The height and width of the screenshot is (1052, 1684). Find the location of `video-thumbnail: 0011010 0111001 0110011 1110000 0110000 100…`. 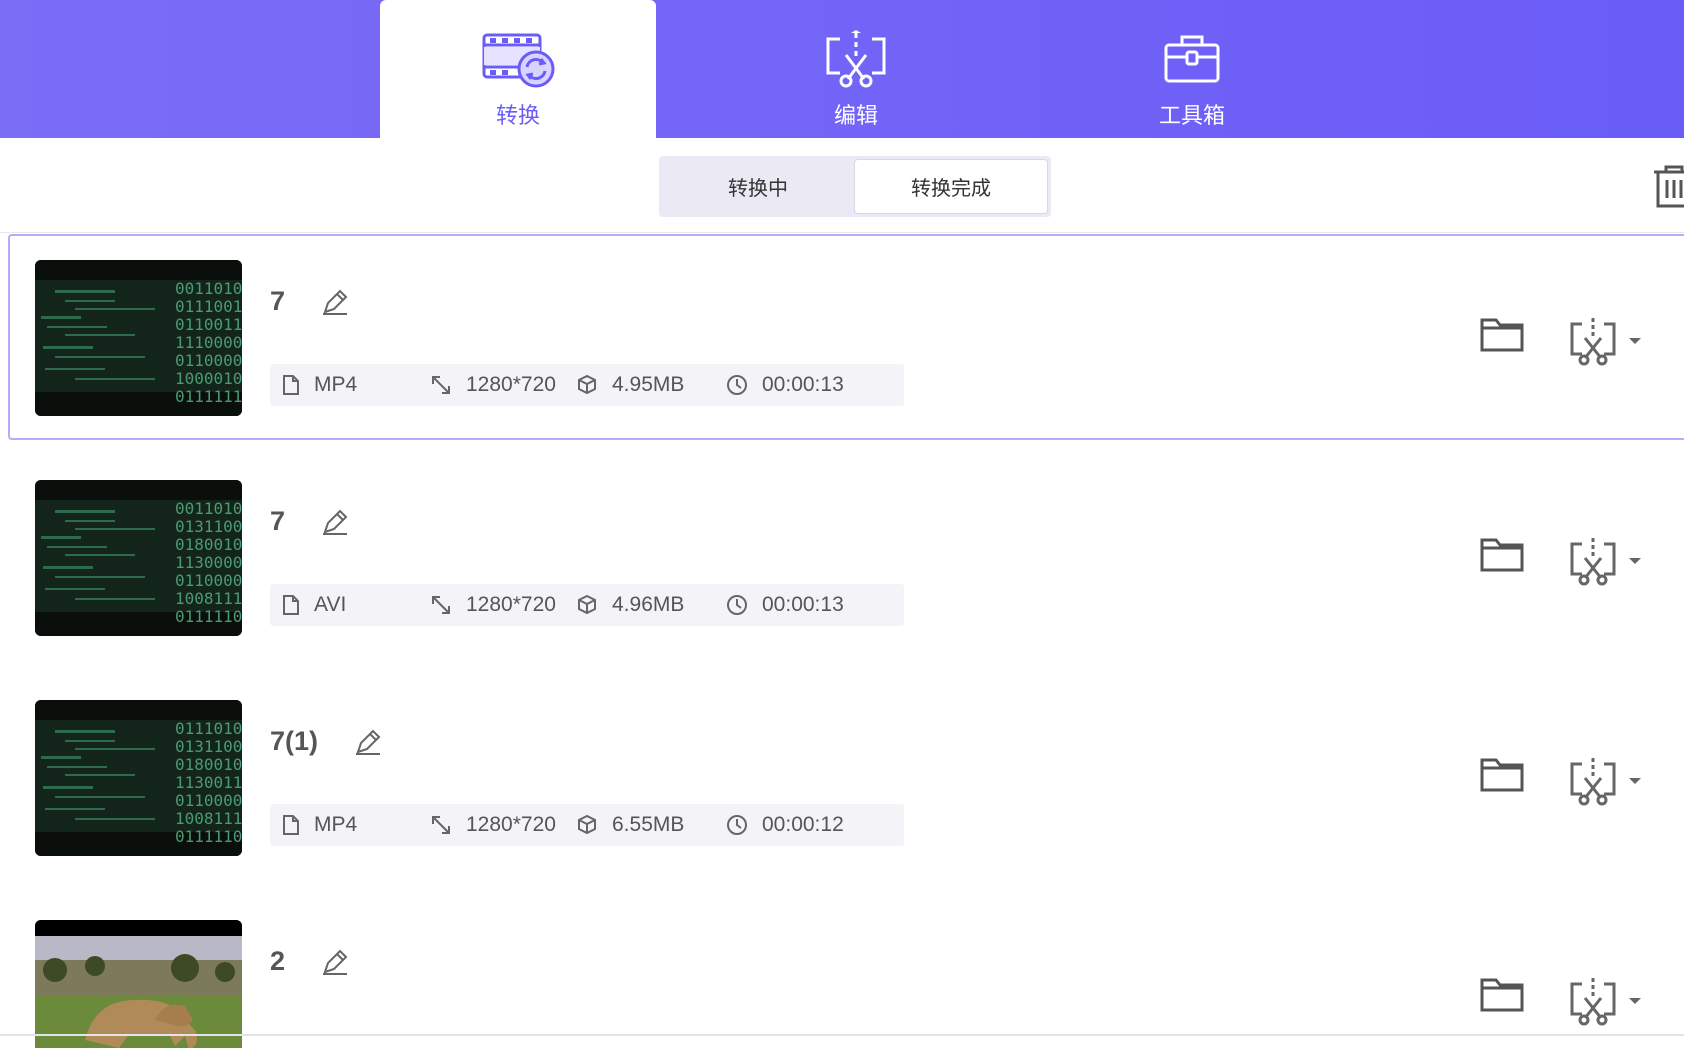

video-thumbnail: 0011010 0111001 0110011 1110000 0110000 100… is located at coordinates (138, 338).